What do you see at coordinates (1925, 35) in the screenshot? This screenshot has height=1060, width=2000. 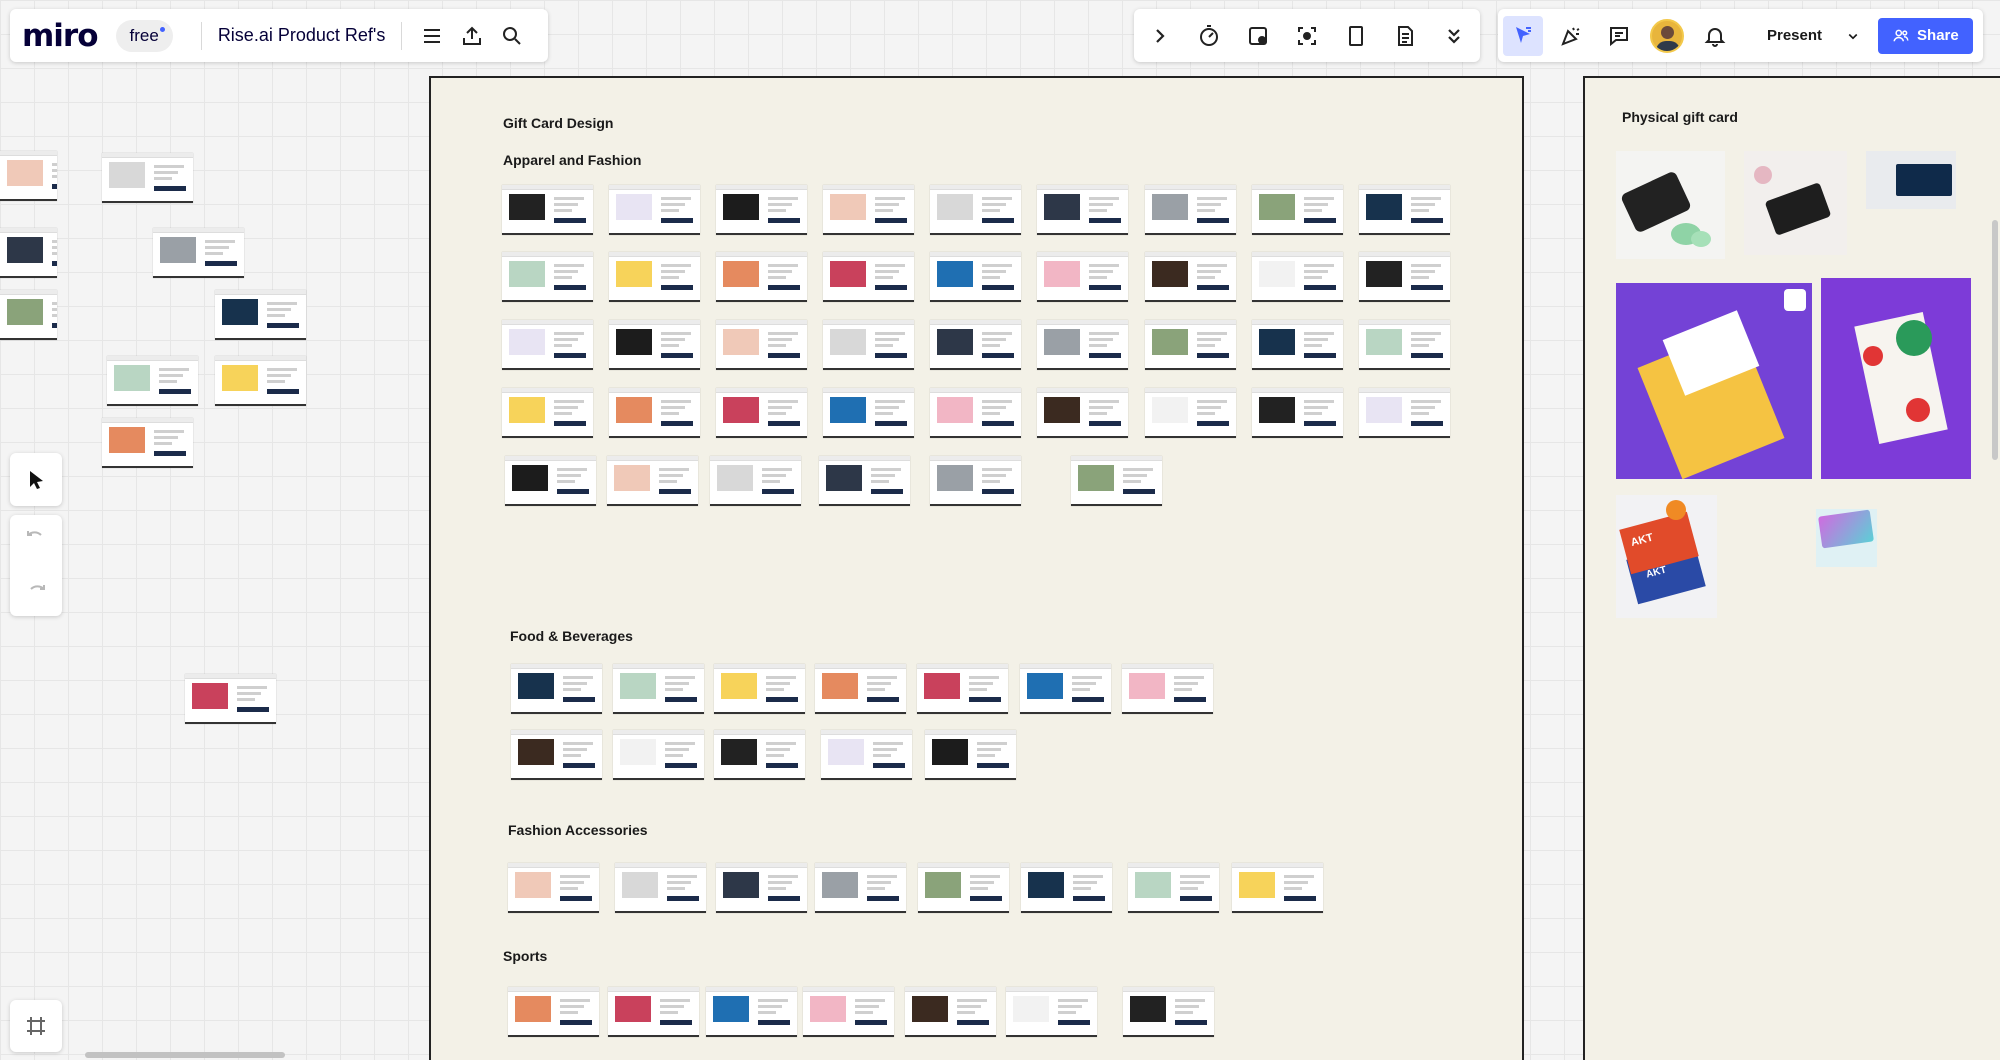 I see `share-button: Share` at bounding box center [1925, 35].